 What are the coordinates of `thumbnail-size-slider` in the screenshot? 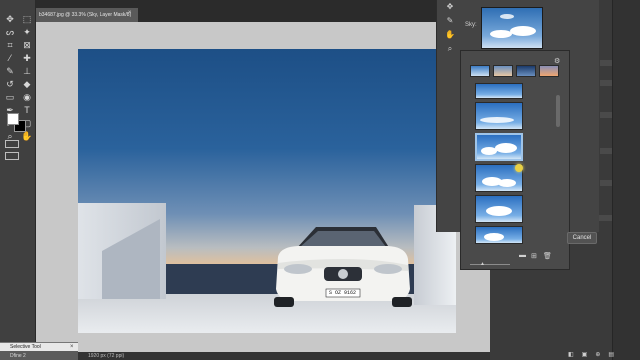 It's located at (490, 264).